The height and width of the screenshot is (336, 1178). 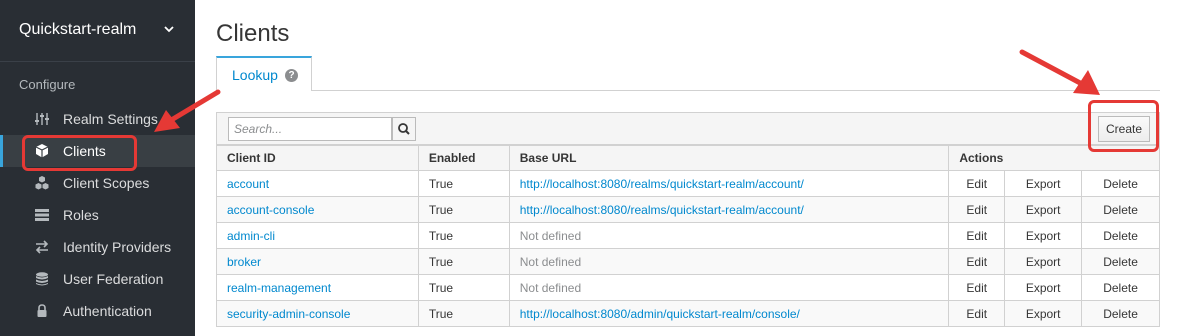 I want to click on table-header-row: Client ID Enabled Base URL Actions, so click(x=688, y=158).